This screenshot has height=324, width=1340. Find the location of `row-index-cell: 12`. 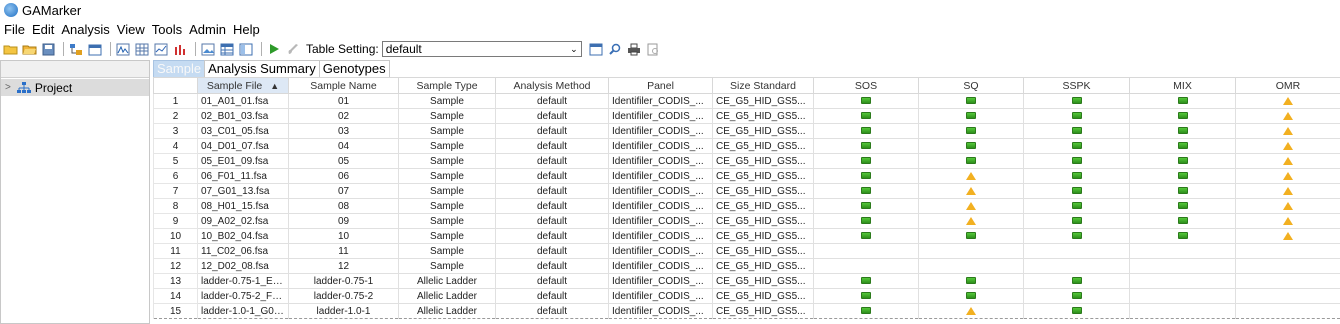

row-index-cell: 12 is located at coordinates (175, 266).